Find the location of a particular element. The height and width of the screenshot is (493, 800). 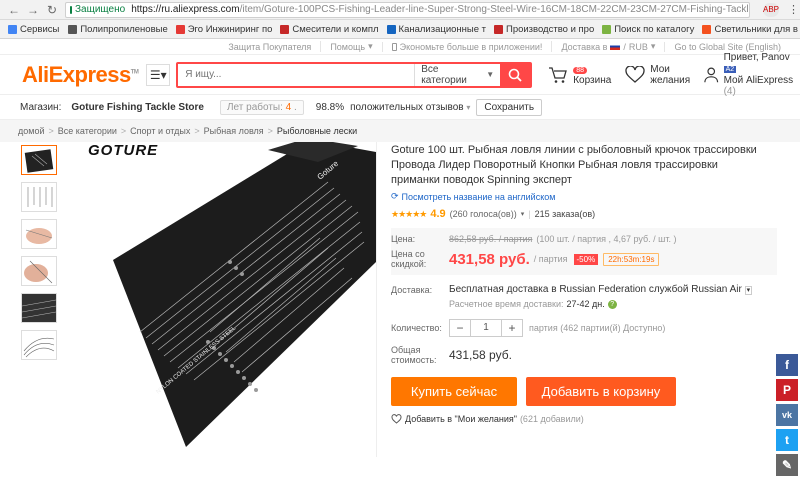

image-thumbnails is located at coordinates (28, 299).